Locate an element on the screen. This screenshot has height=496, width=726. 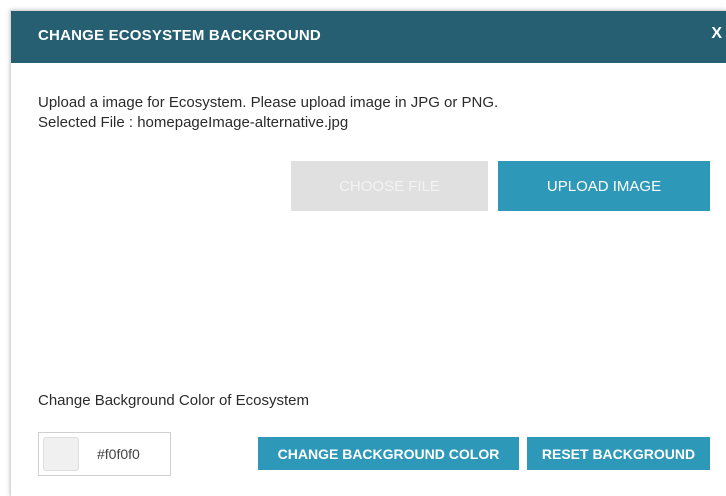
change-background-color-button: CHANGE BACKGROUND COLOR is located at coordinates (388, 453).